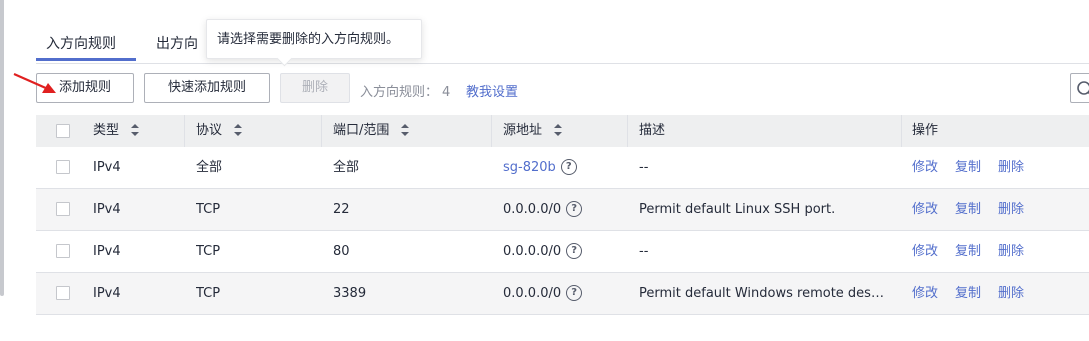 This screenshot has width=1089, height=341. Describe the element at coordinates (529, 167) in the screenshot. I see `security-group-link: sg-820b` at that location.